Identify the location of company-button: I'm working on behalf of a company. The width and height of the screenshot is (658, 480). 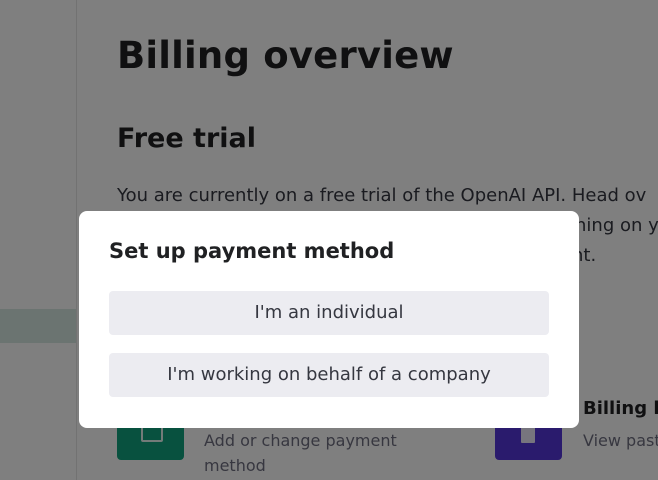
(329, 375).